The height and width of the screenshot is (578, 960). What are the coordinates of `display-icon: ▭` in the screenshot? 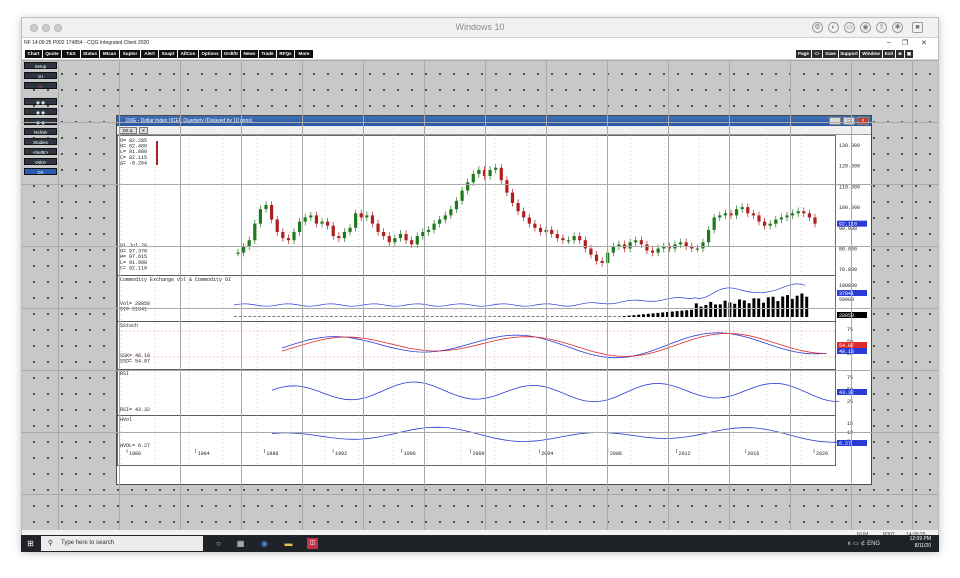 It's located at (849, 27).